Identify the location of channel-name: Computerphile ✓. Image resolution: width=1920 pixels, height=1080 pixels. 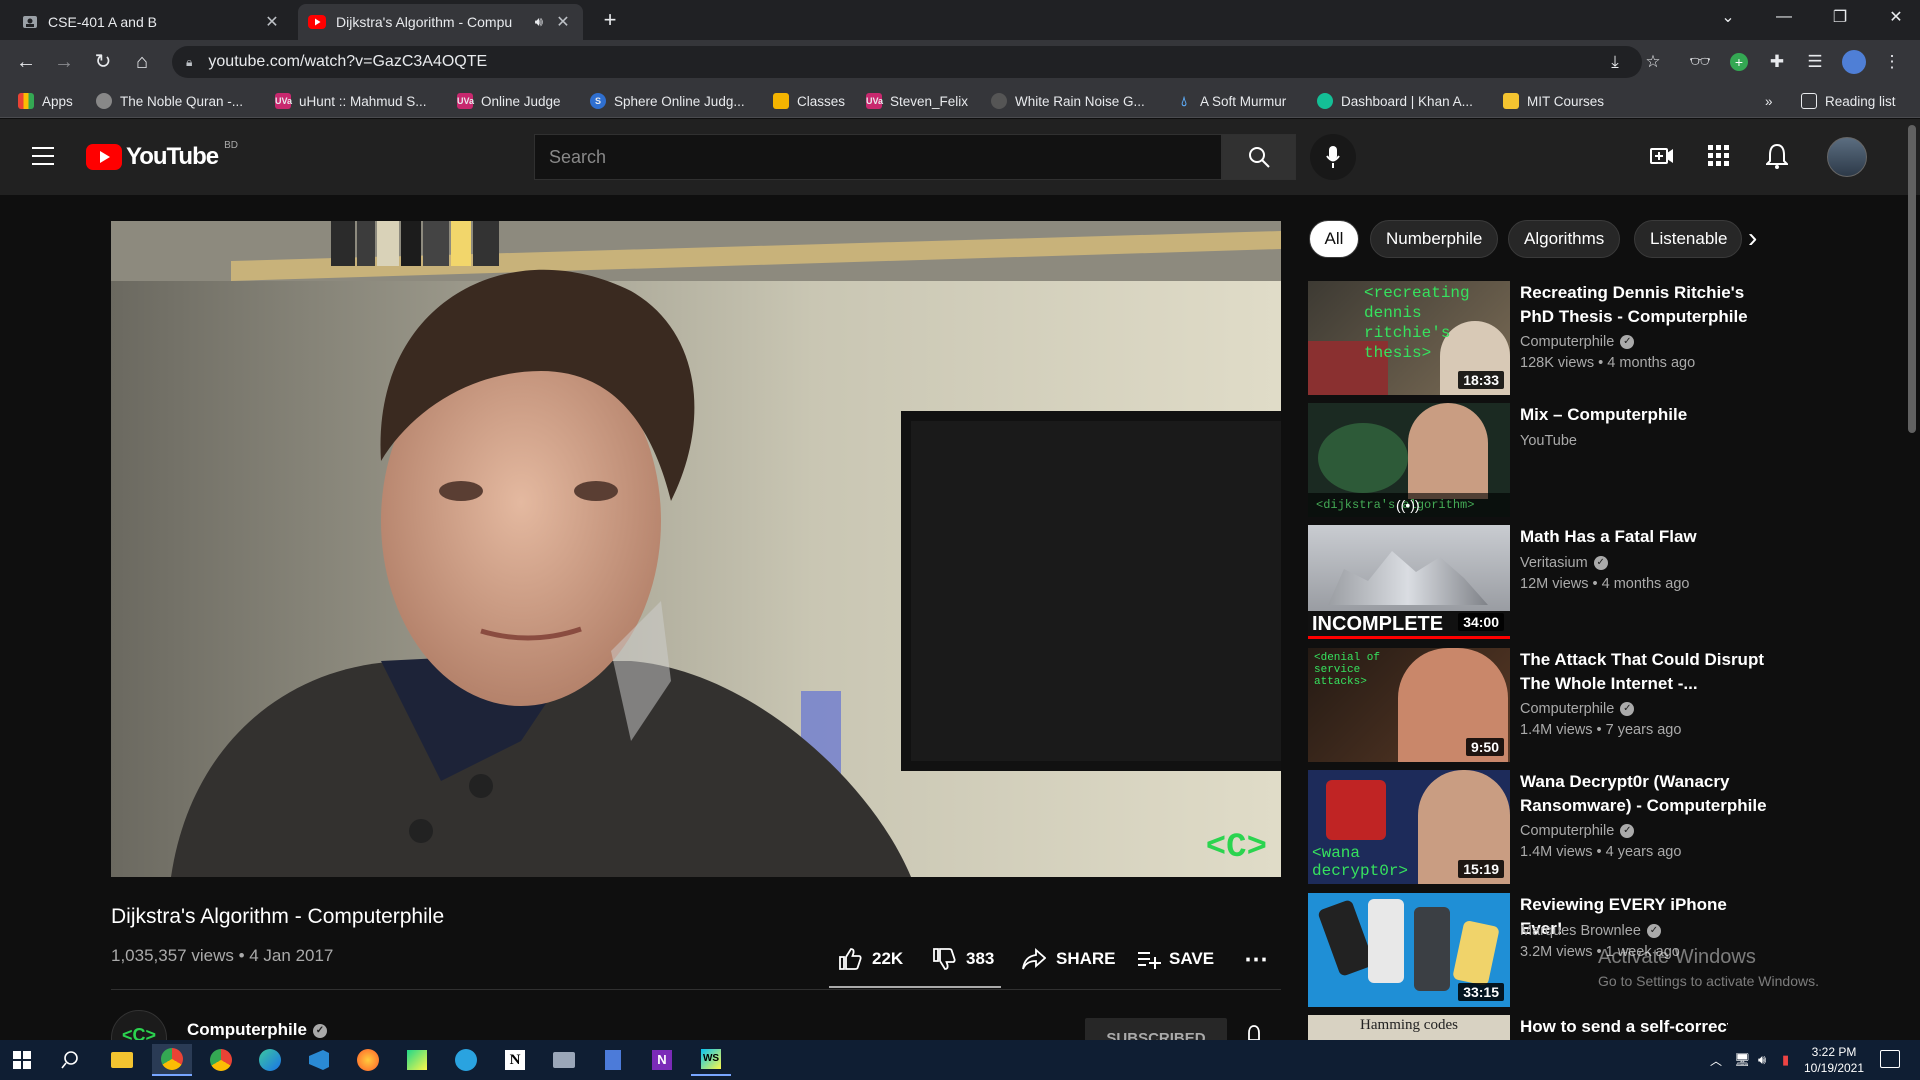
(257, 1030).